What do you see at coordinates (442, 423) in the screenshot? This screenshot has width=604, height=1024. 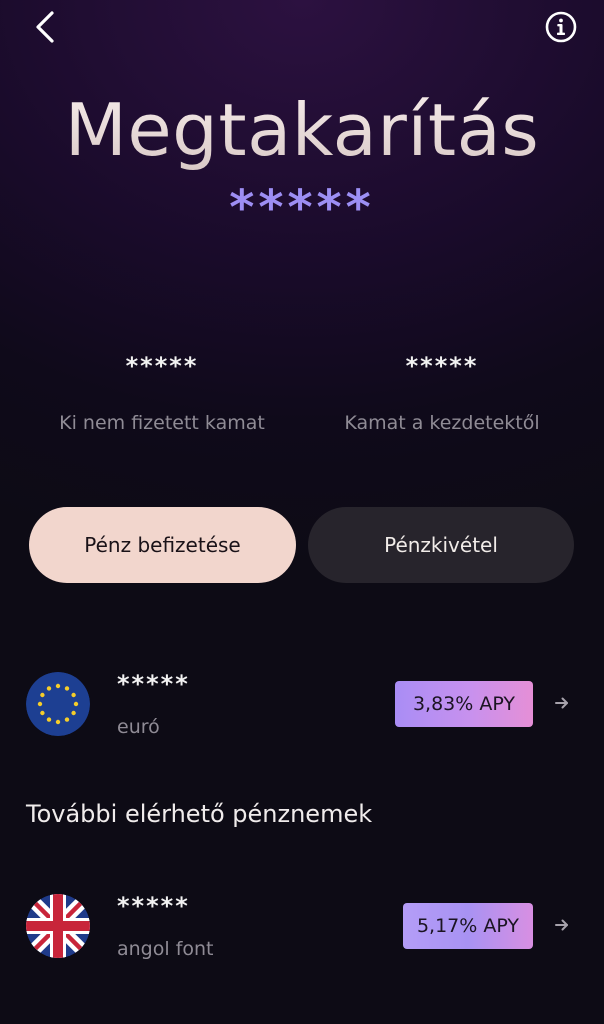 I see `total-interest-label: Kamat a kezdetektől` at bounding box center [442, 423].